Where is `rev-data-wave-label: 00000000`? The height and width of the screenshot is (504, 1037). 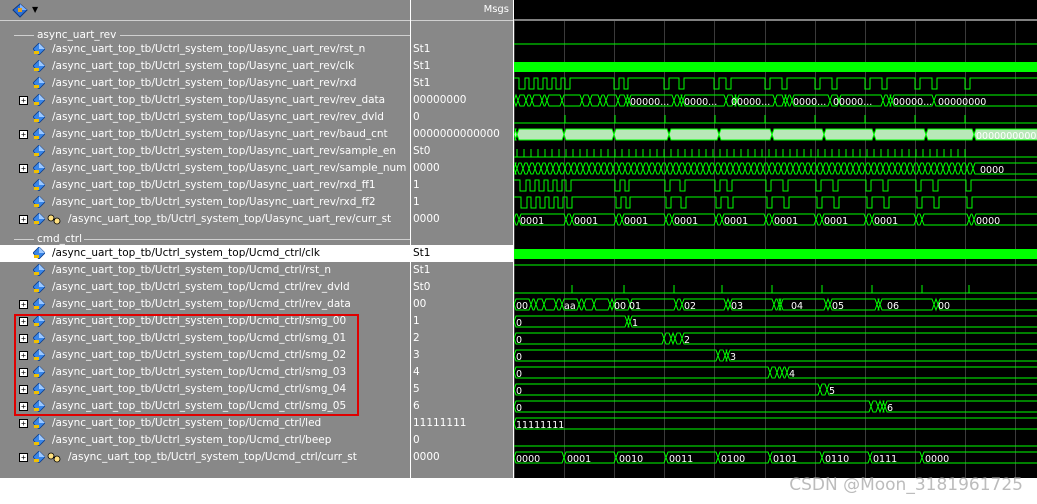
rev-data-wave-label: 00000000 is located at coordinates (962, 102).